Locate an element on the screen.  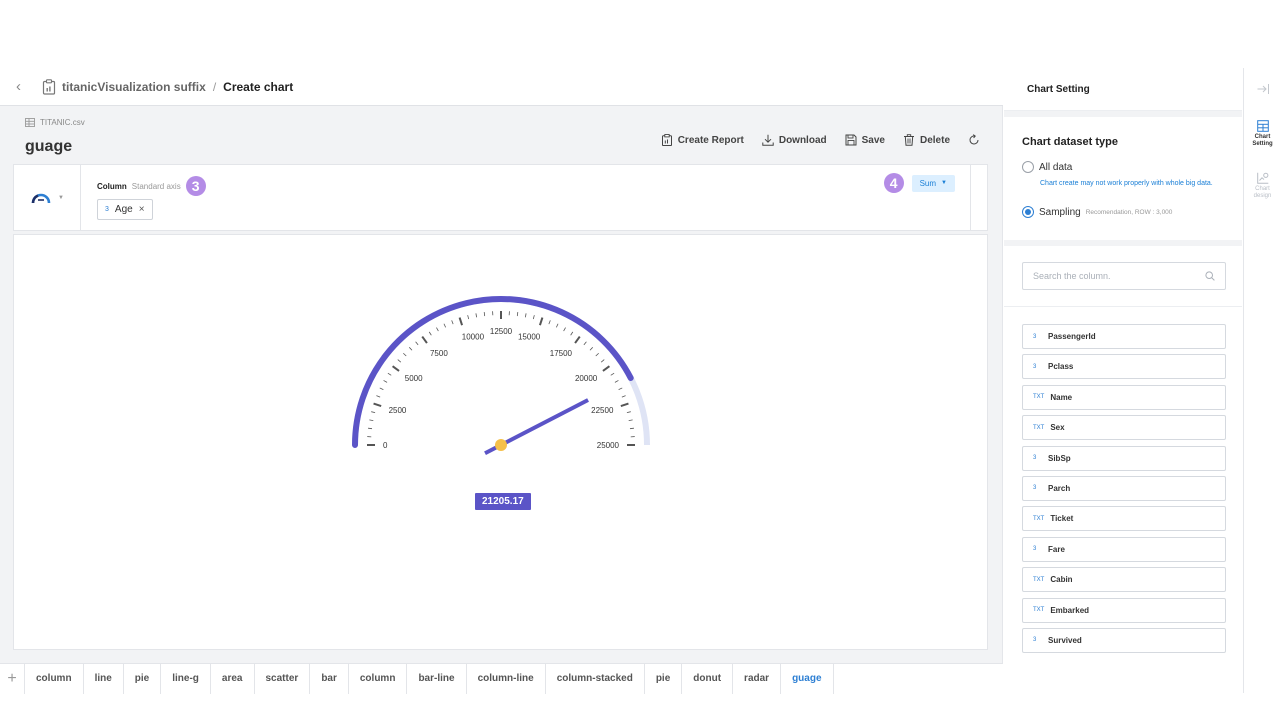
remove-chip-icon: × is located at coordinates (142, 209).